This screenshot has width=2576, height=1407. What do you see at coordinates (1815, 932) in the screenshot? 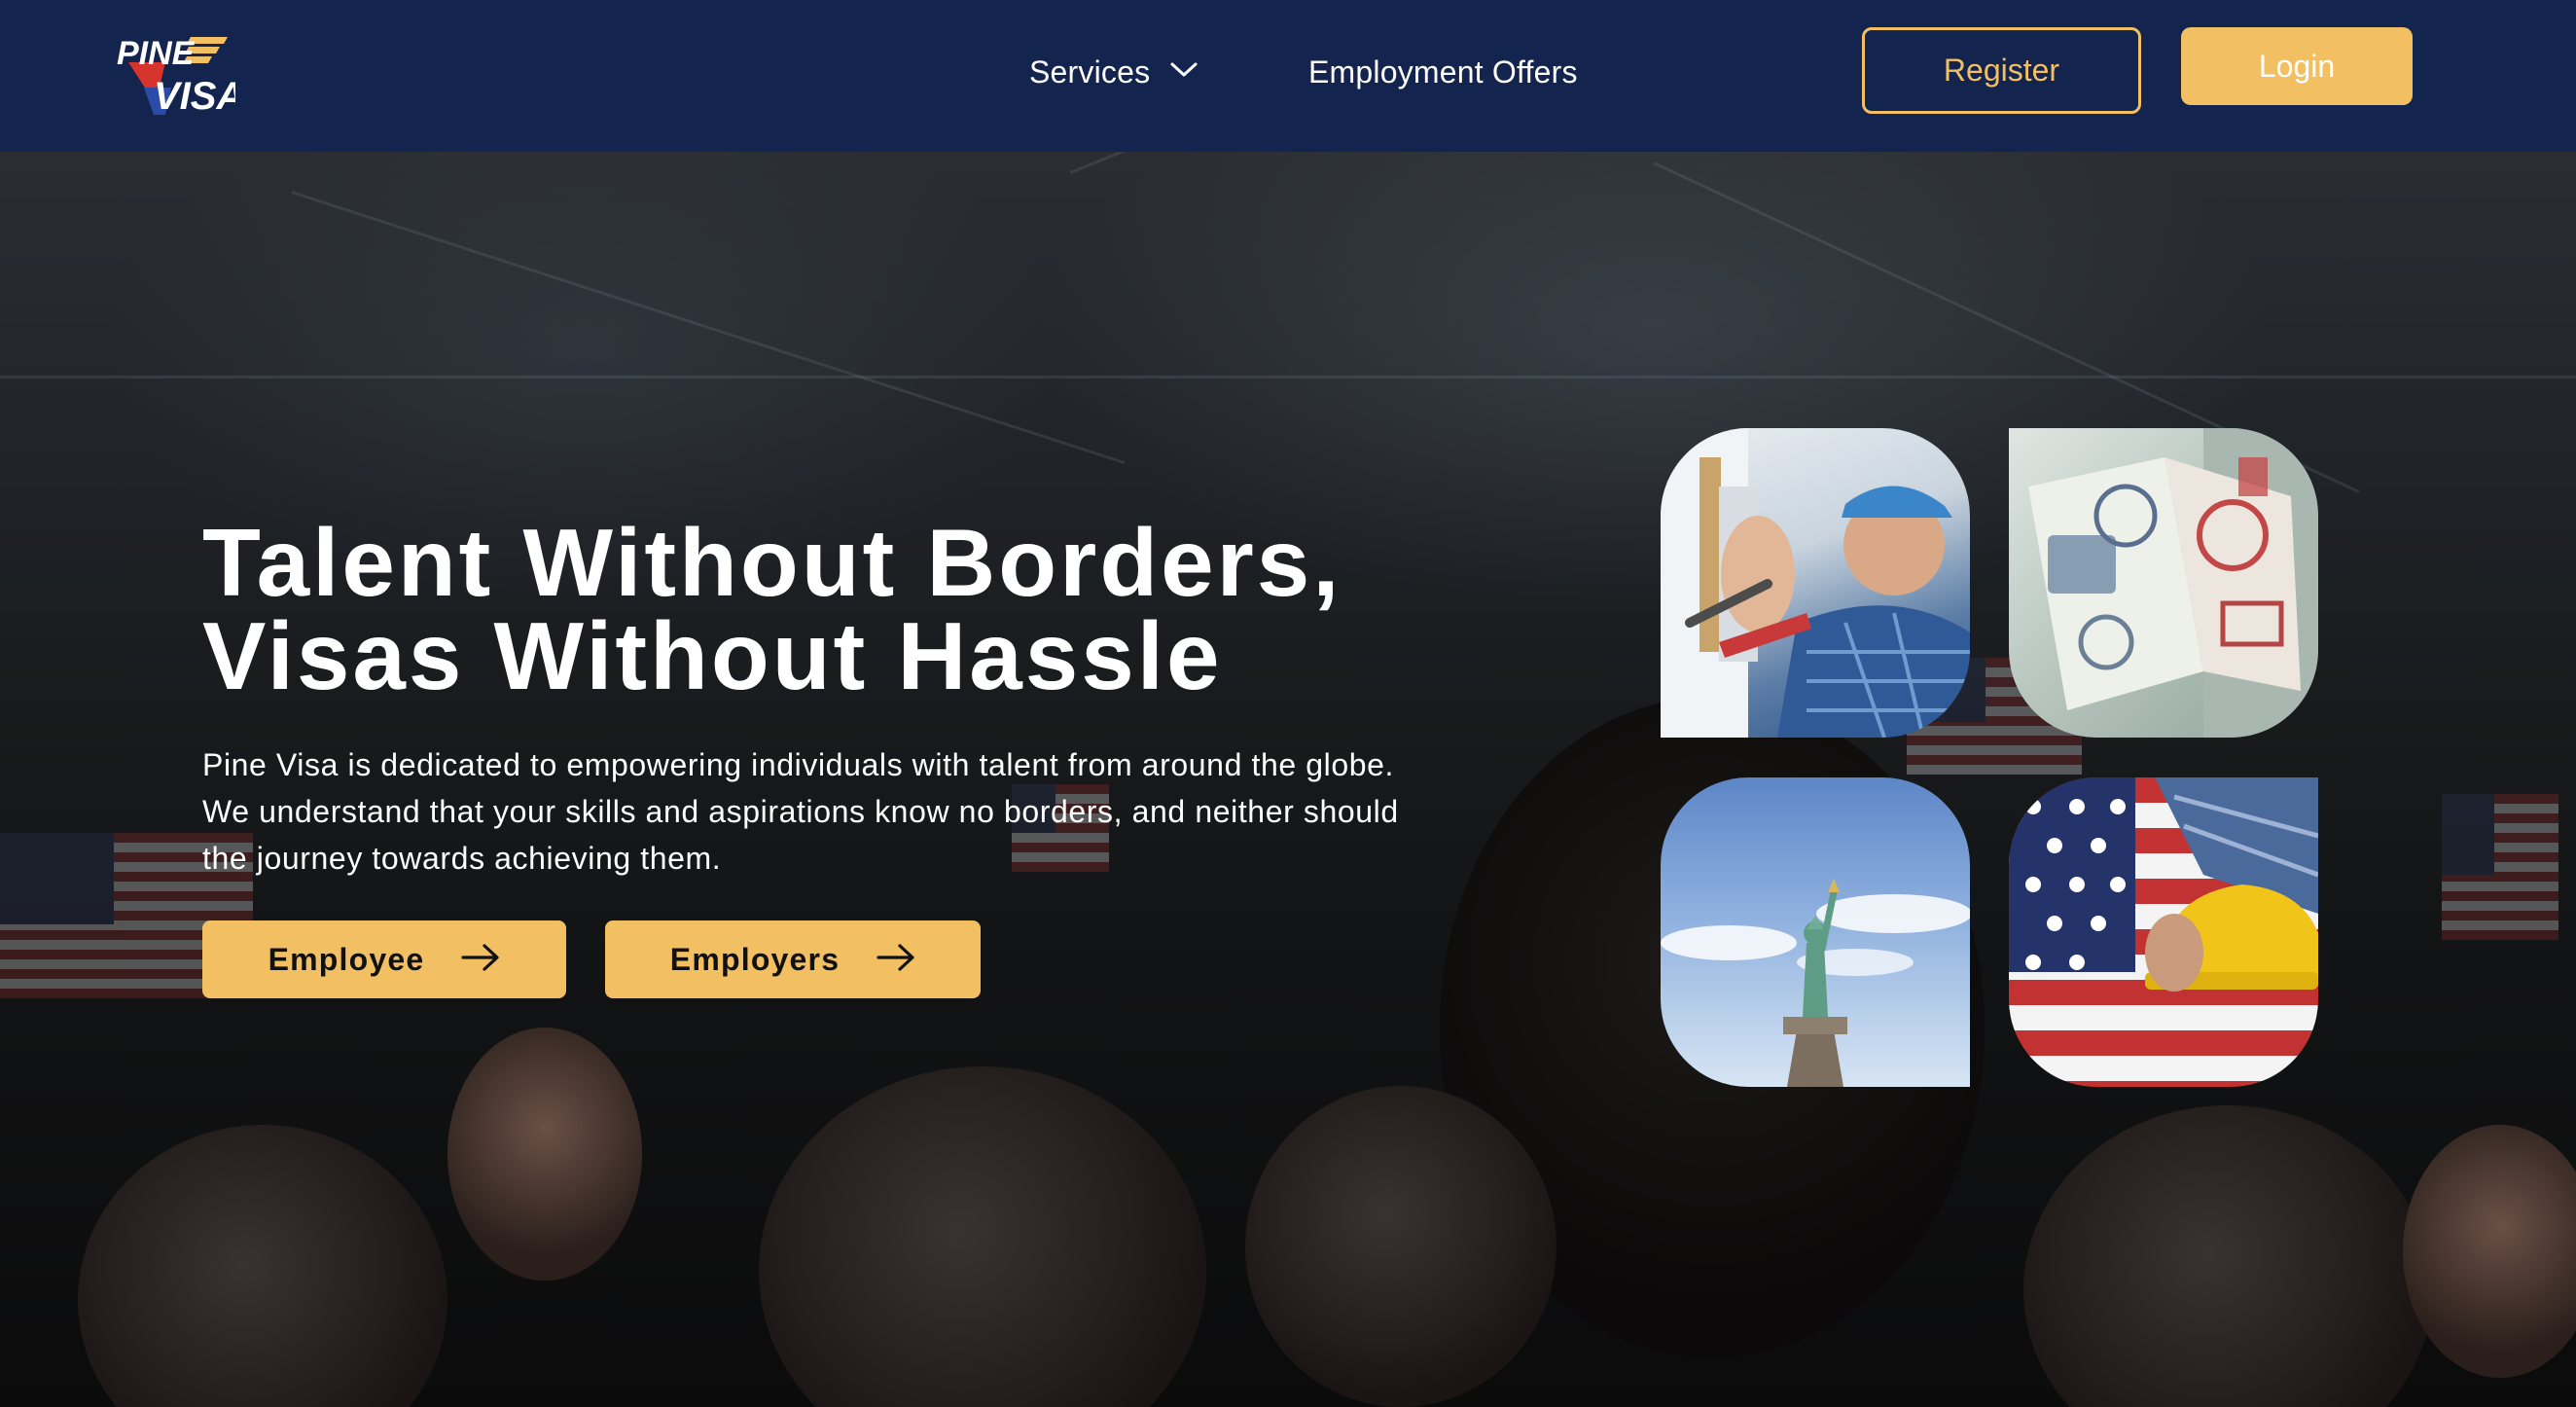
I see `statue-of-liberty-photo` at bounding box center [1815, 932].